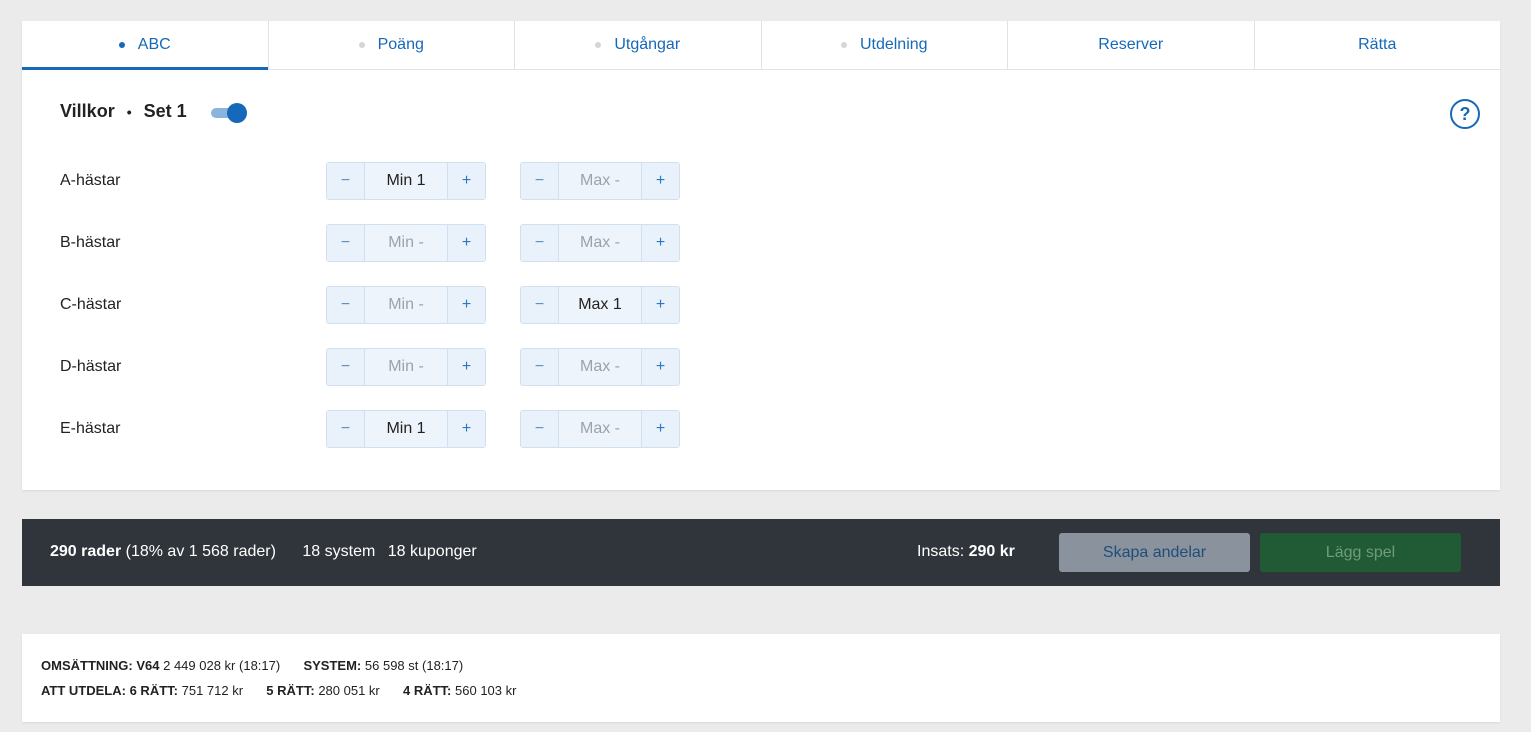  I want to click on condition-row-c: C-hästar − Min - + − Max 1 +, so click(387, 305).